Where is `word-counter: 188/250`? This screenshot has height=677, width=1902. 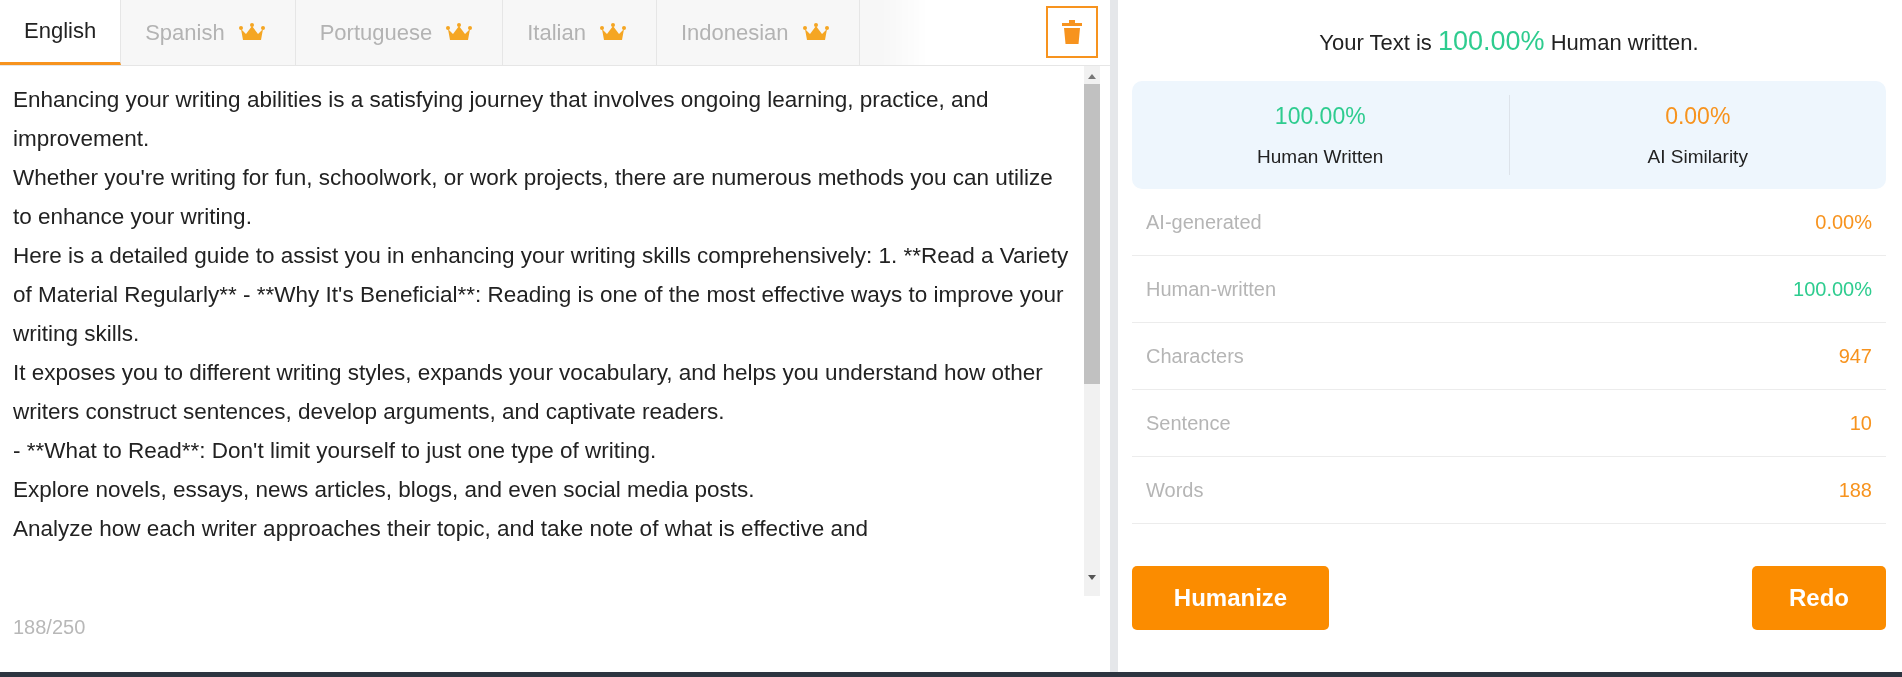 word-counter: 188/250 is located at coordinates (49, 627).